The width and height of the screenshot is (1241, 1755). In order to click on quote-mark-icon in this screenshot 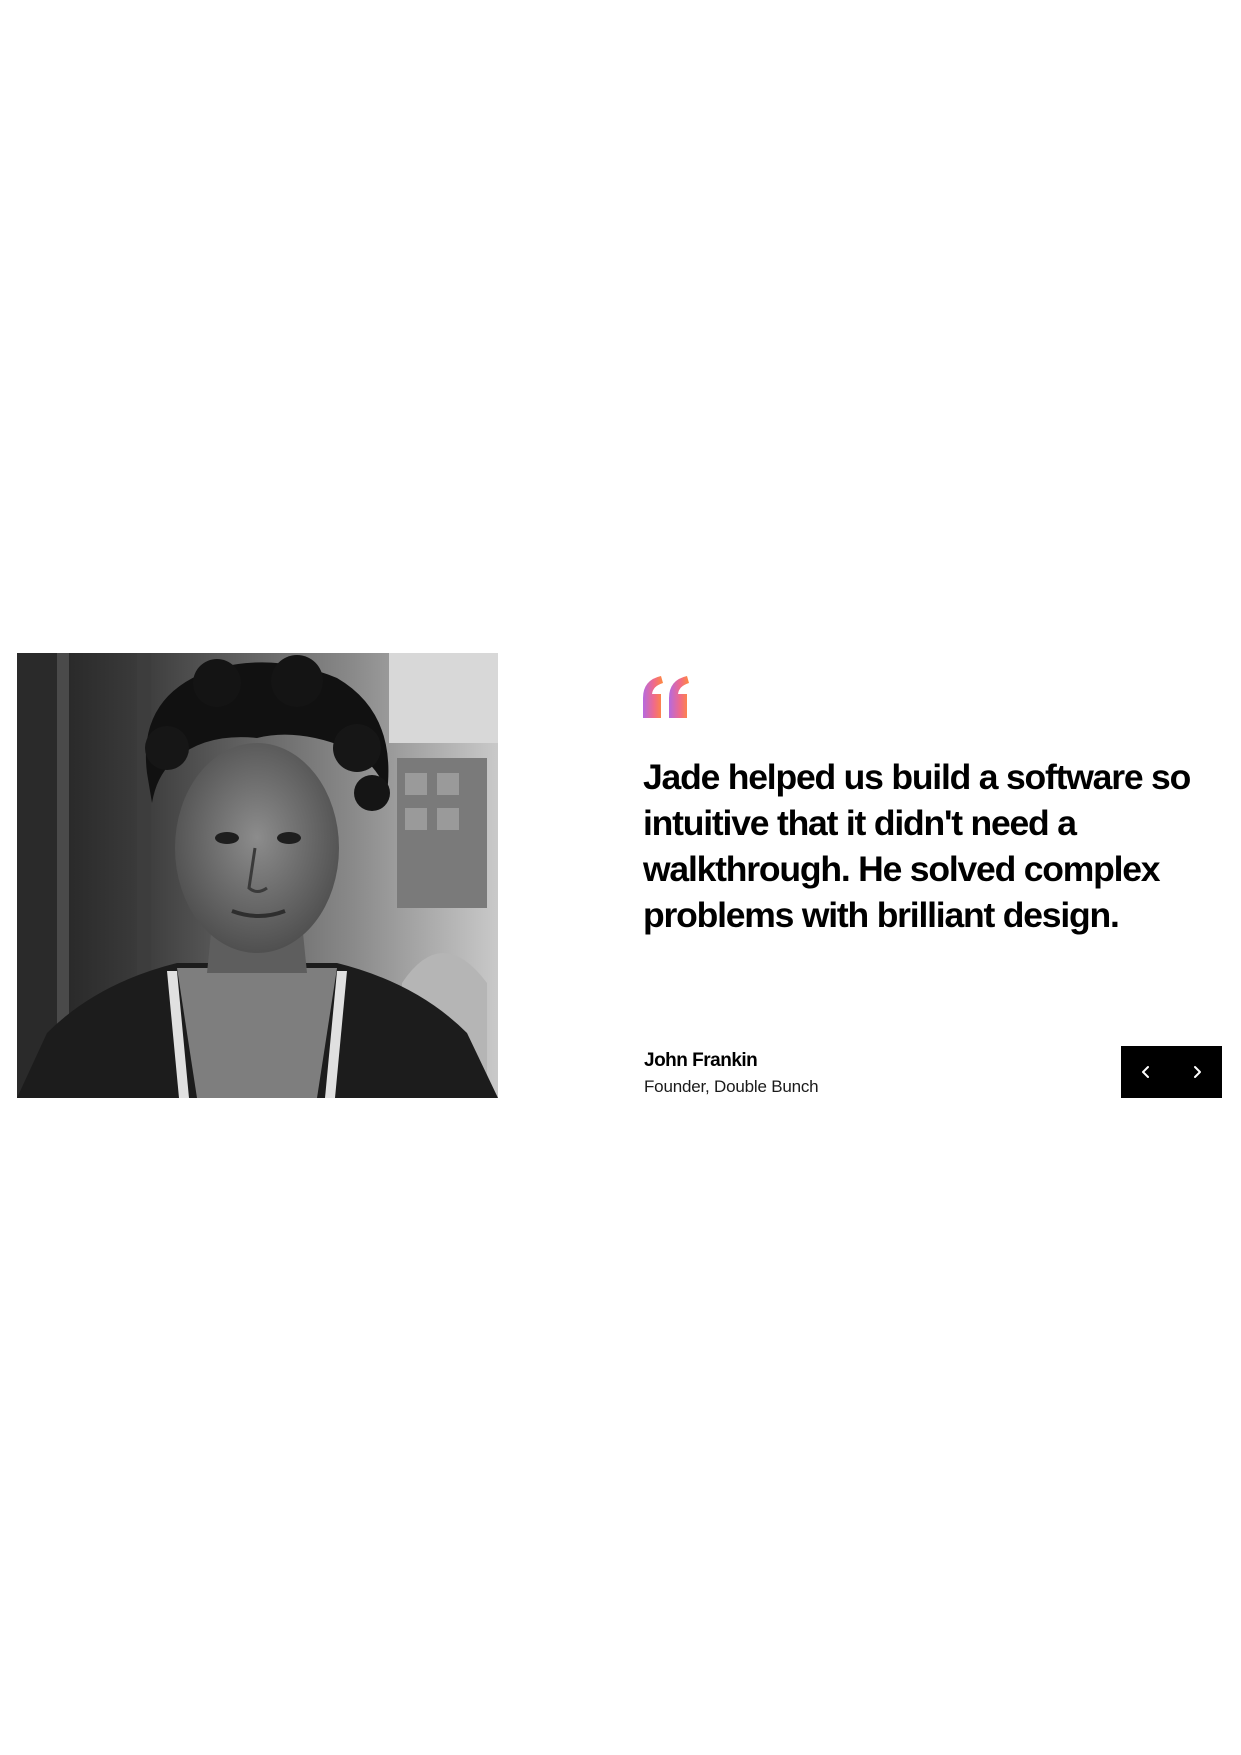, I will do `click(666, 697)`.